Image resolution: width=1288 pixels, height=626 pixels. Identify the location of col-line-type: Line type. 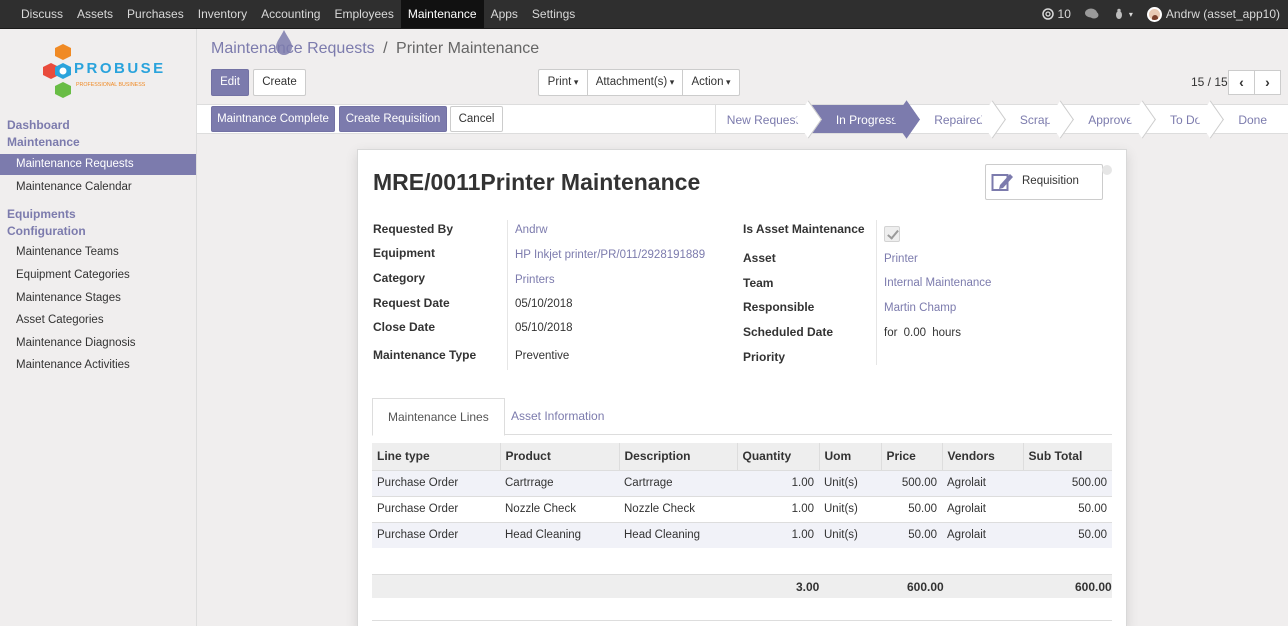
(436, 456).